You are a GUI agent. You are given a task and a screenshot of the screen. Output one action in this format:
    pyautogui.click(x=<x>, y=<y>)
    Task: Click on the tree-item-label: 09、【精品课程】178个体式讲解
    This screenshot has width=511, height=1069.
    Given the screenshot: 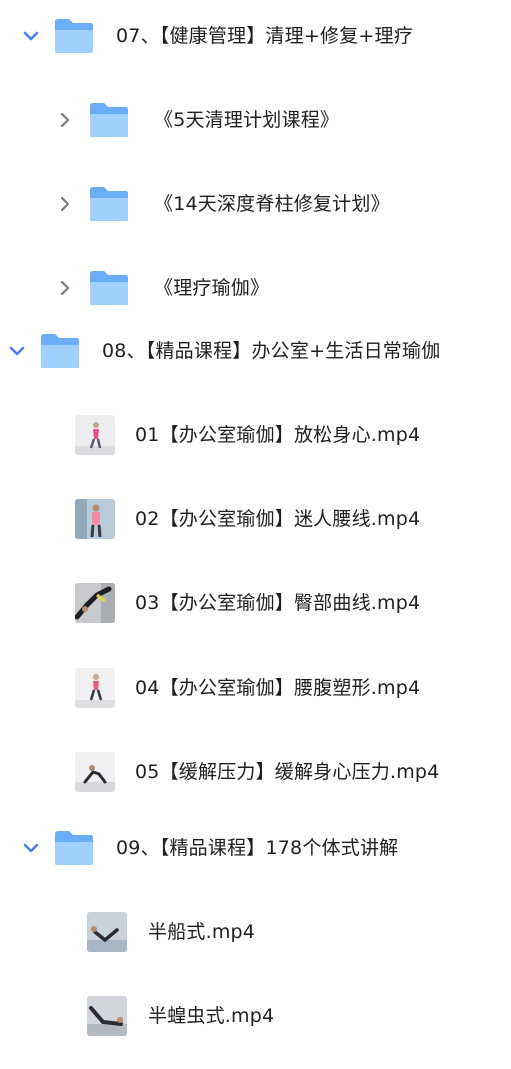 What is the action you would take?
    pyautogui.click(x=257, y=848)
    